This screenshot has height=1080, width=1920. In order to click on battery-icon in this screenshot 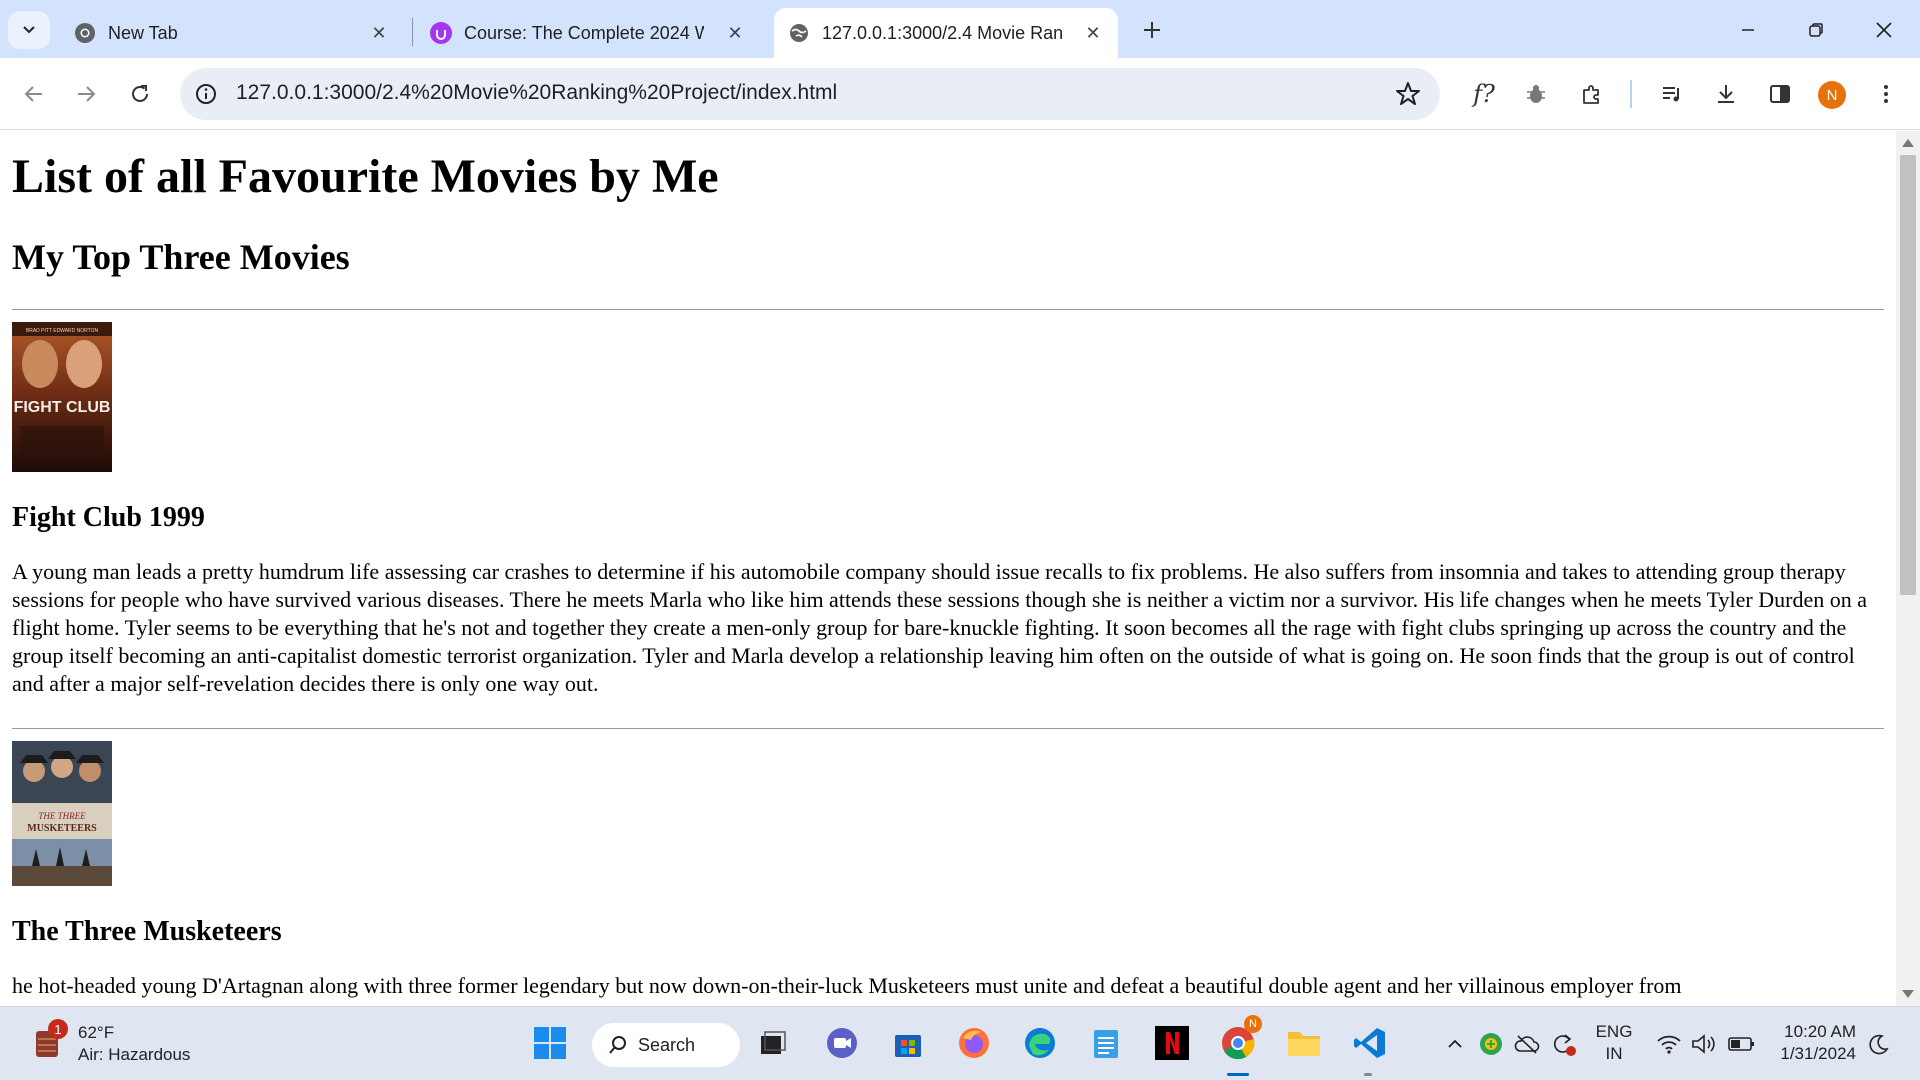, I will do `click(1741, 1044)`.